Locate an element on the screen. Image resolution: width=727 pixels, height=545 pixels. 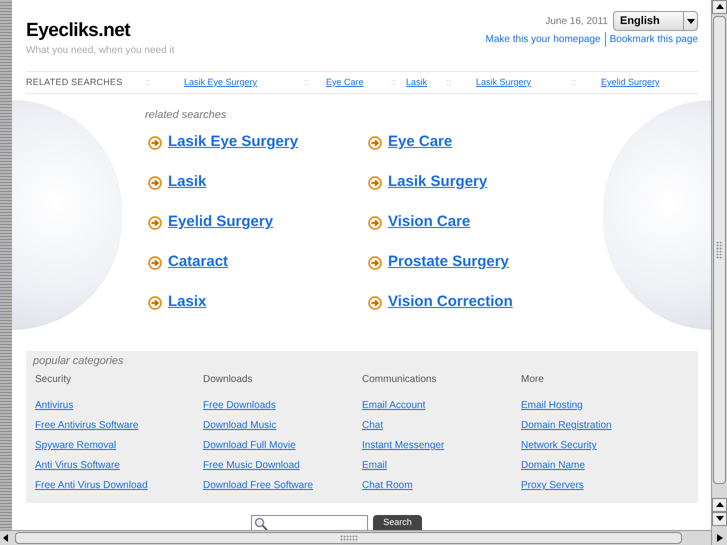
search-link: Eyelid Surgery is located at coordinates (221, 222).